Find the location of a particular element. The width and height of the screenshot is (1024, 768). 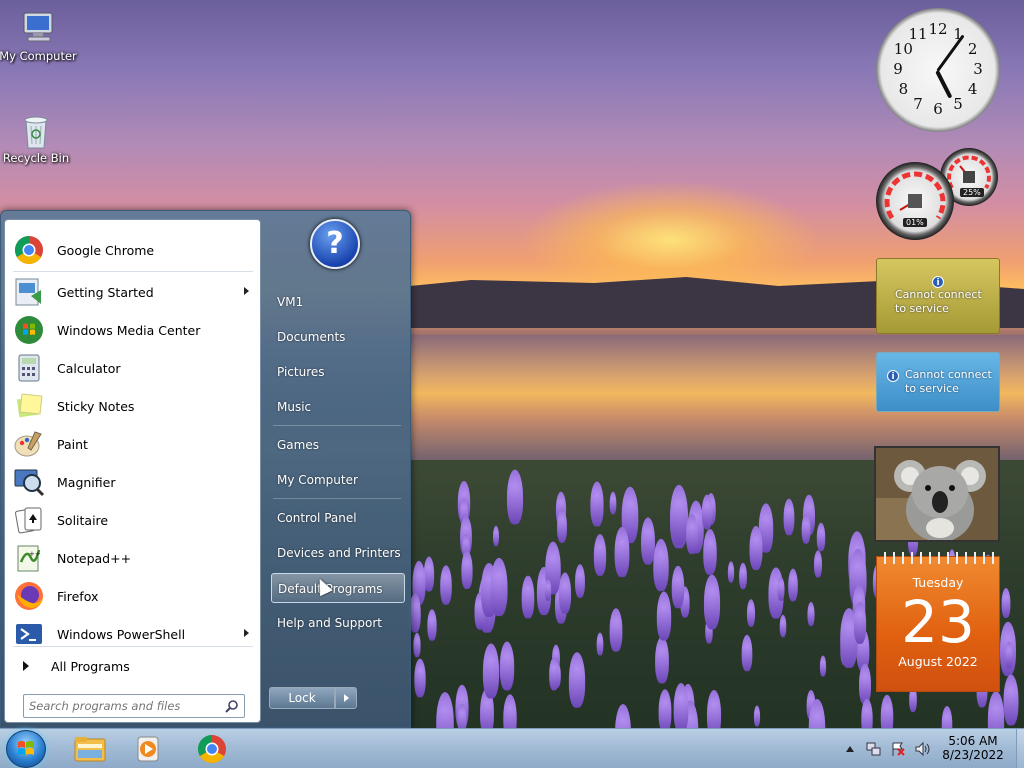

network-icon is located at coordinates (874, 749).